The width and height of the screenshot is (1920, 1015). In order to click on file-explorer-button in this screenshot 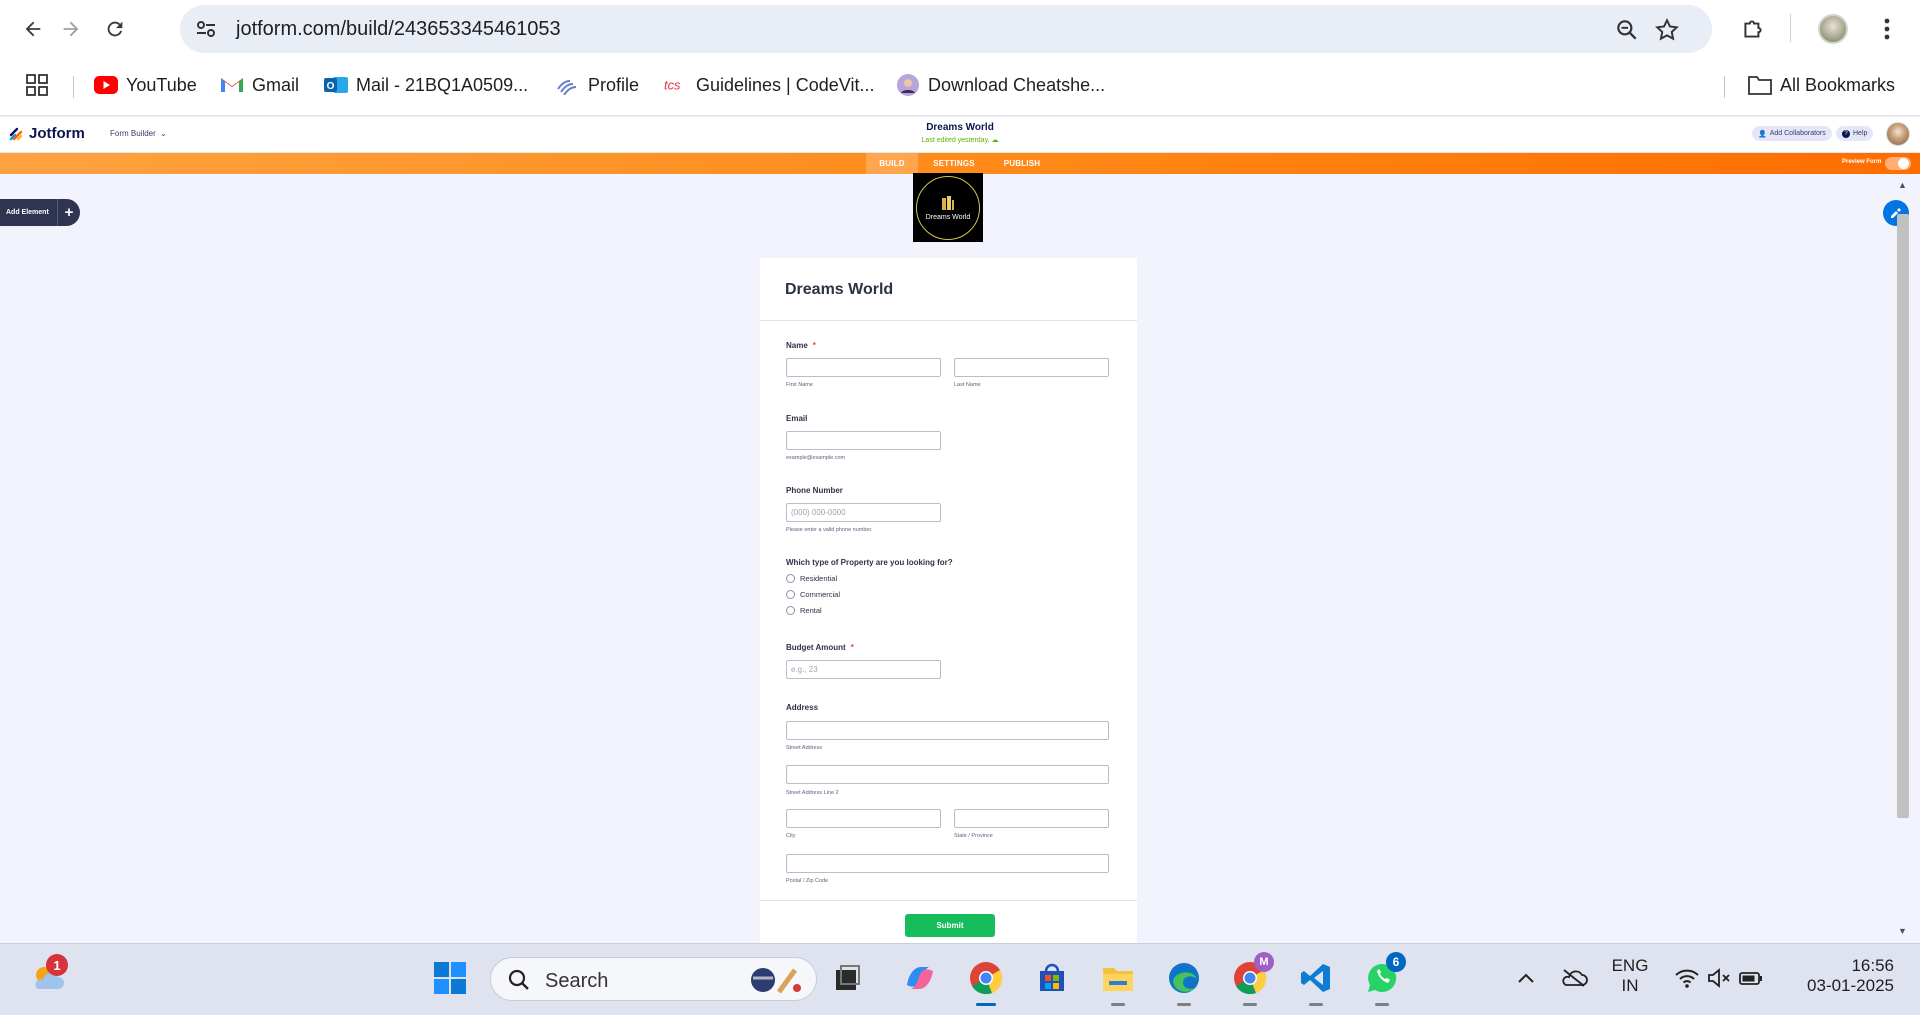, I will do `click(1118, 980)`.